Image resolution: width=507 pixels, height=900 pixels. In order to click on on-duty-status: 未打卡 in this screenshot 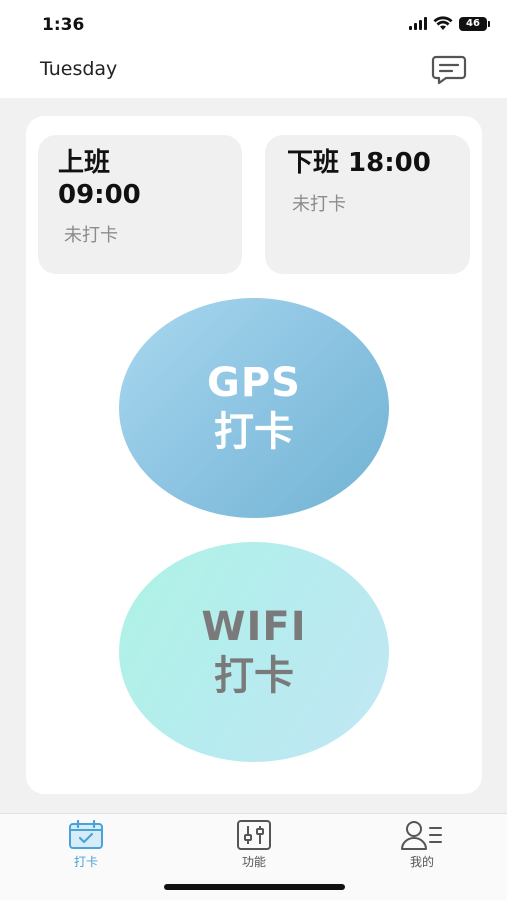, I will do `click(91, 235)`.